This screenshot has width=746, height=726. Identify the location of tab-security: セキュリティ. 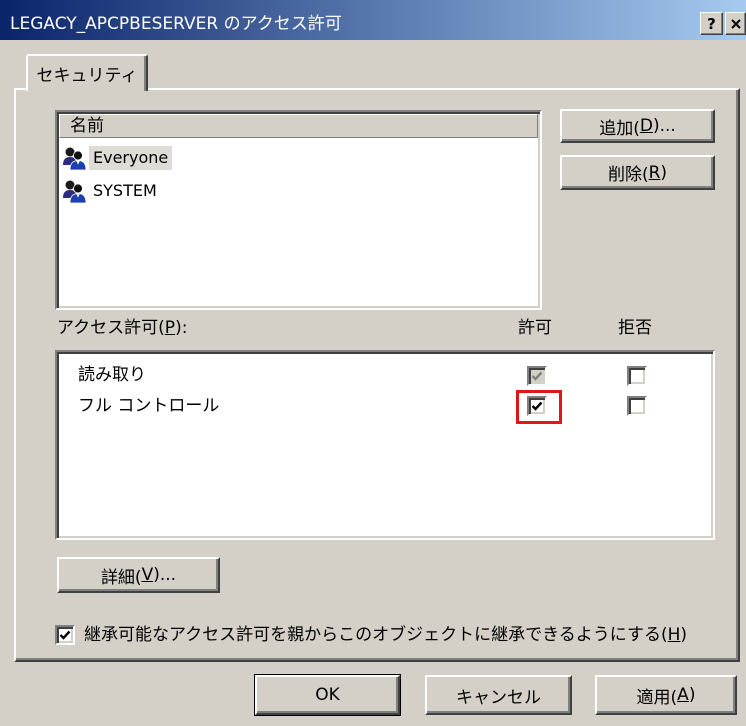
(87, 72).